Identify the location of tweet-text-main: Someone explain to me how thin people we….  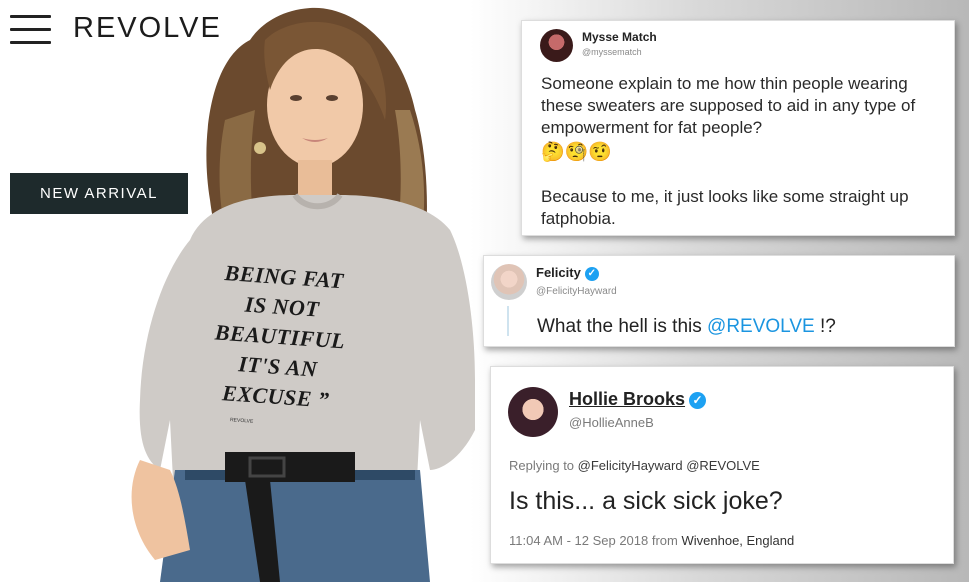
(728, 105).